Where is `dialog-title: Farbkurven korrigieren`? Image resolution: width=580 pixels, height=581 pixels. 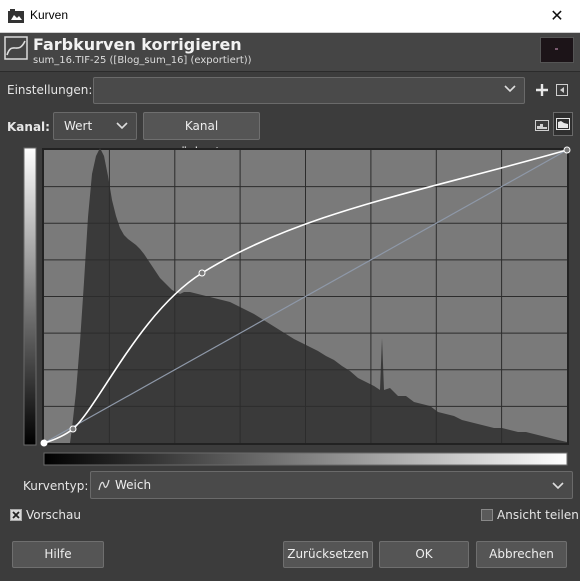 dialog-title: Farbkurven korrigieren is located at coordinates (137, 44).